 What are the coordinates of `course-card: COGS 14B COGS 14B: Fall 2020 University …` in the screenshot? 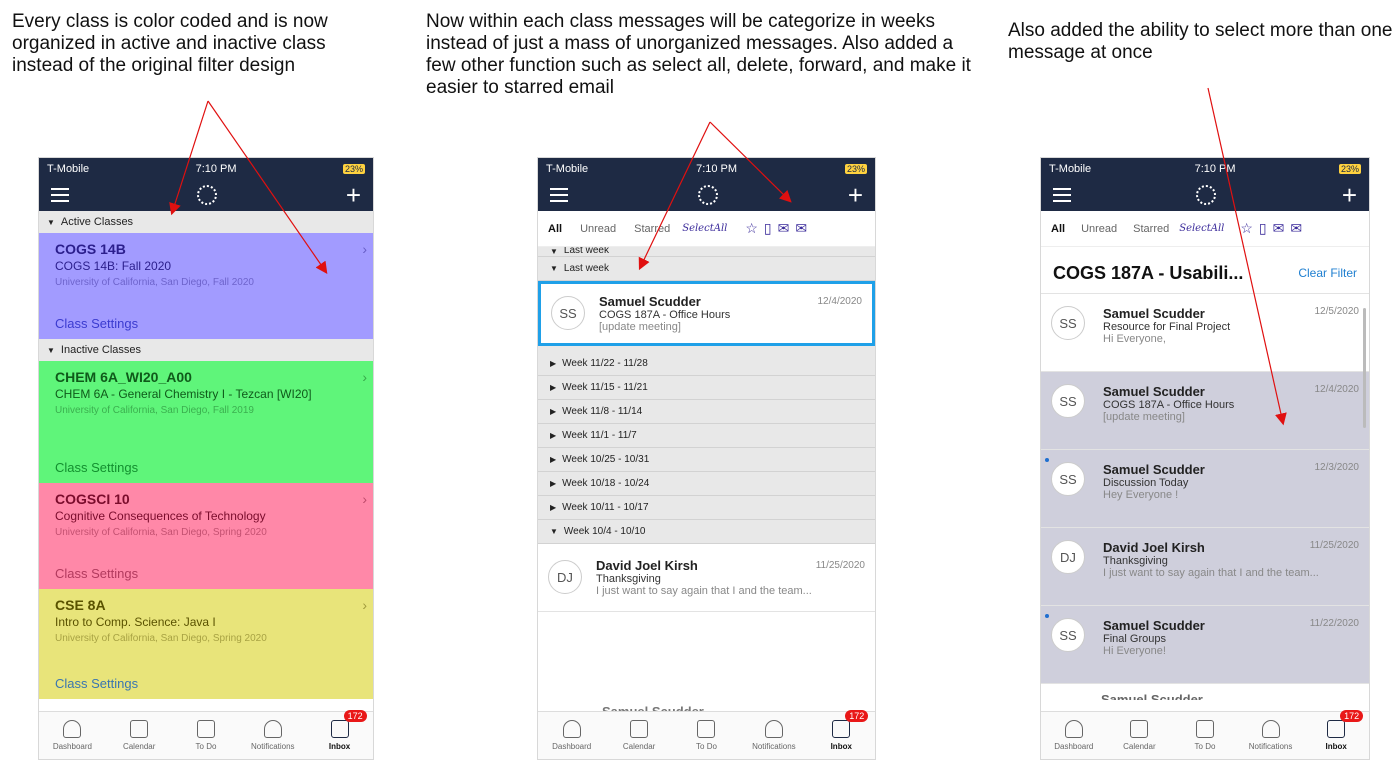 It's located at (206, 286).